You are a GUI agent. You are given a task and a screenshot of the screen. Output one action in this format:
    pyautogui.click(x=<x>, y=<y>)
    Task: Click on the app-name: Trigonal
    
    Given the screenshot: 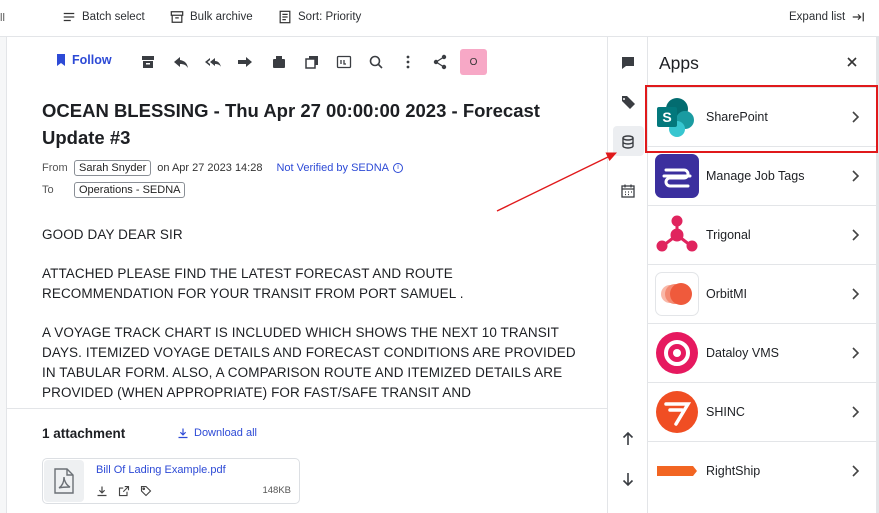 What is the action you would take?
    pyautogui.click(x=728, y=235)
    